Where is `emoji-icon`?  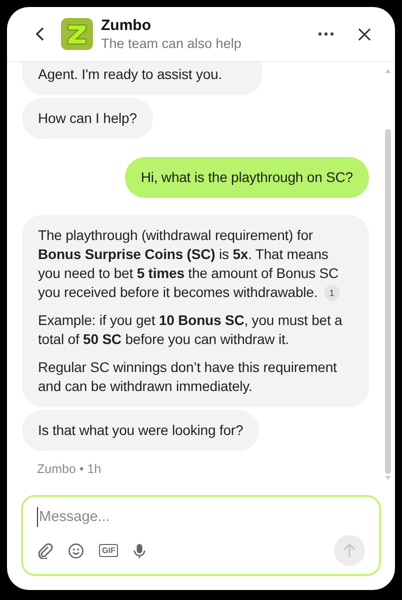 emoji-icon is located at coordinates (76, 550).